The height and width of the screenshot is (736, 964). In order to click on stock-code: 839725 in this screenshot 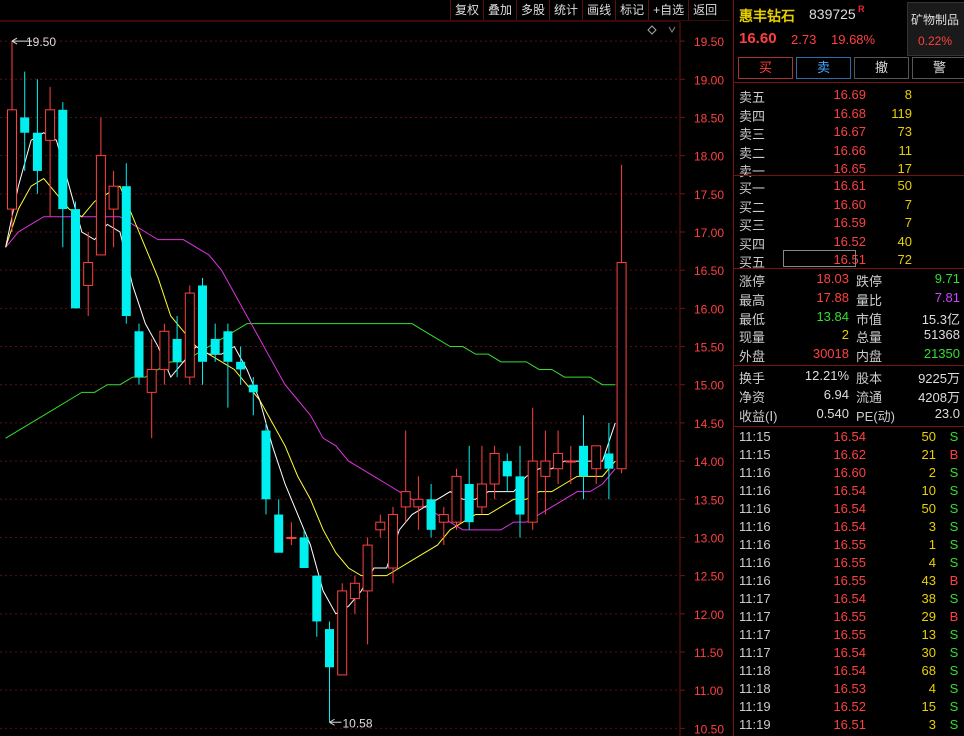, I will do `click(832, 14)`.